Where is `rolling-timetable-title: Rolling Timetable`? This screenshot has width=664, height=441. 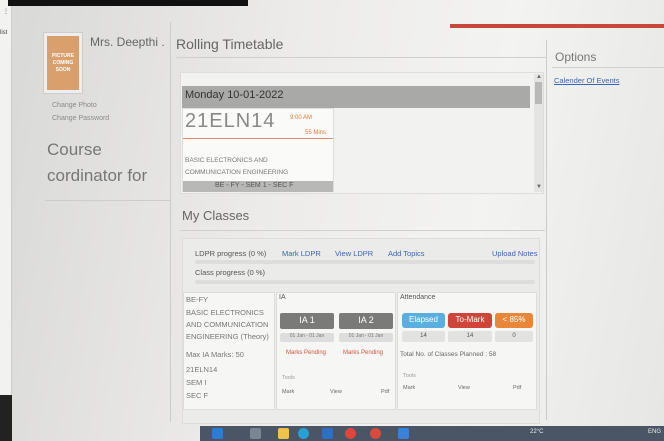
rolling-timetable-title: Rolling Timetable is located at coordinates (230, 44).